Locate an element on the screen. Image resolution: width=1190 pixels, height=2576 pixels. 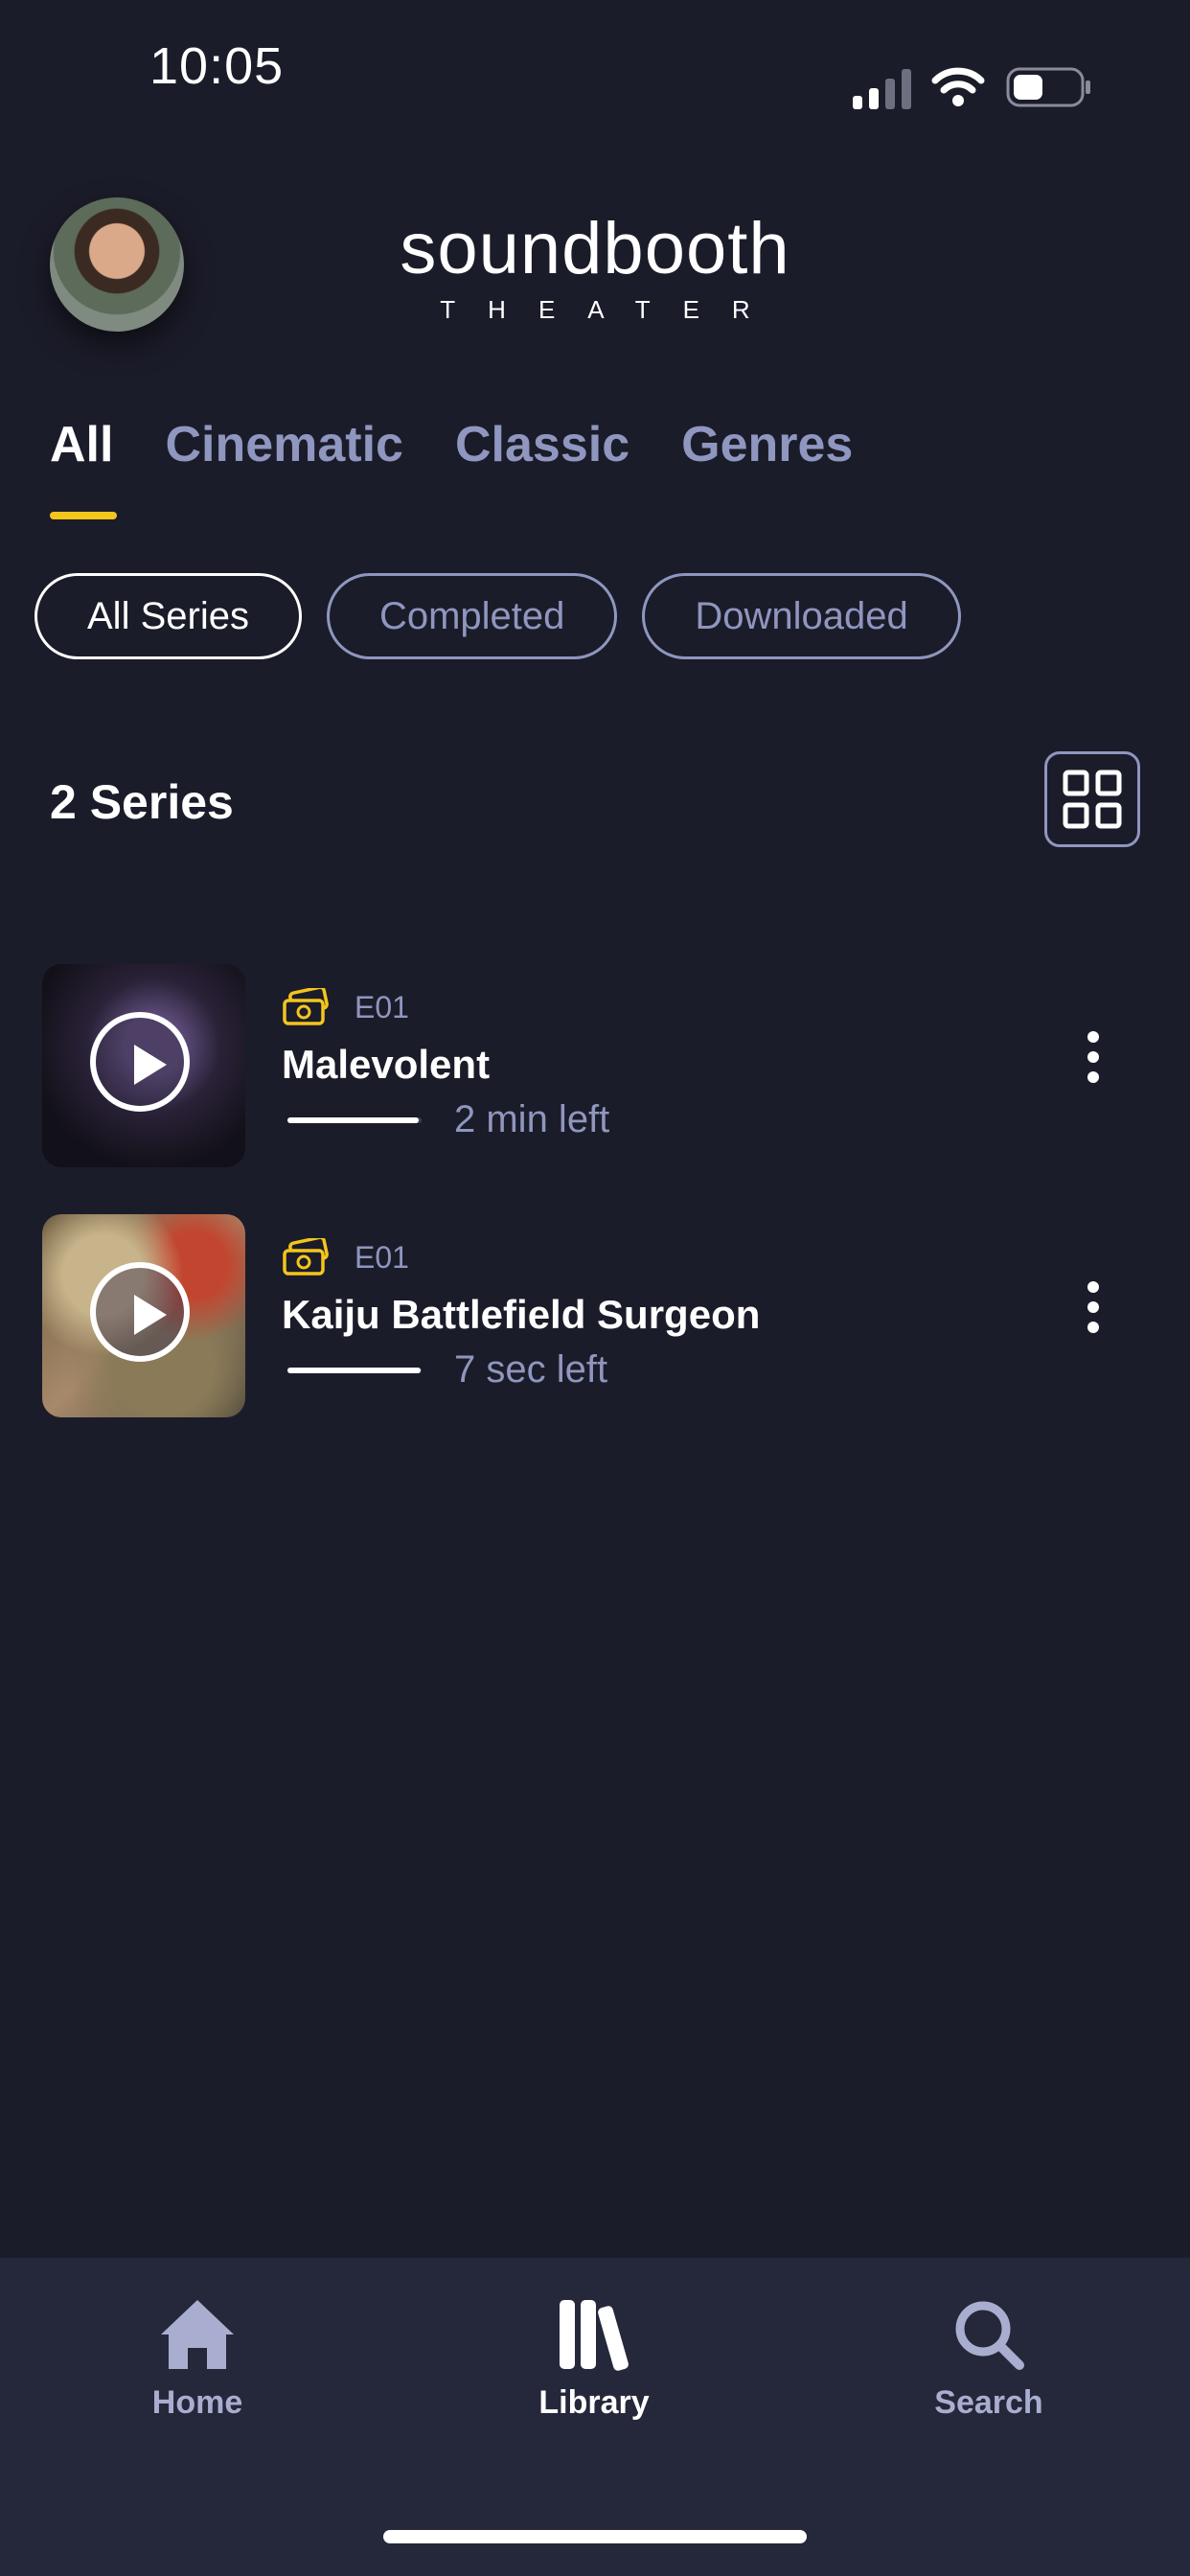
filter-completed: Completed is located at coordinates (472, 616).